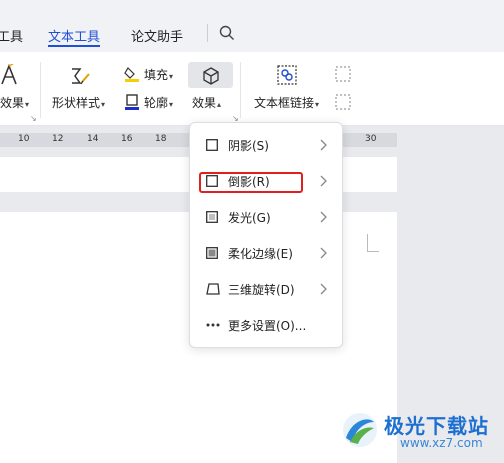 The image size is (504, 463). I want to click on outline-button: 轮廓▾, so click(158, 102).